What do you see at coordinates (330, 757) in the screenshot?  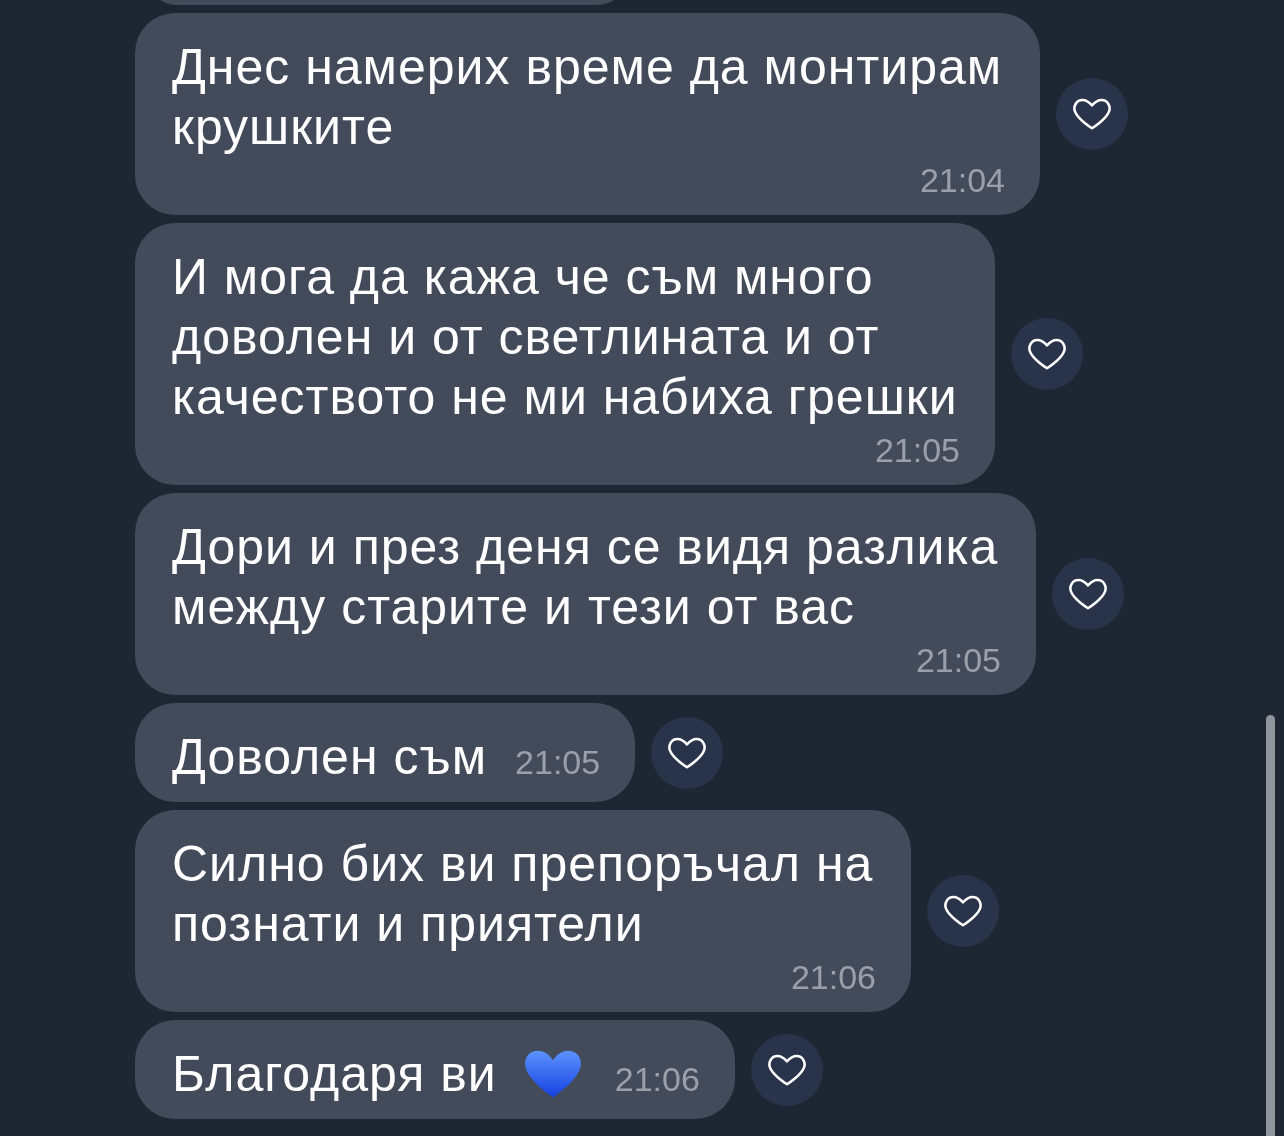 I see `message-text: Доволен съм` at bounding box center [330, 757].